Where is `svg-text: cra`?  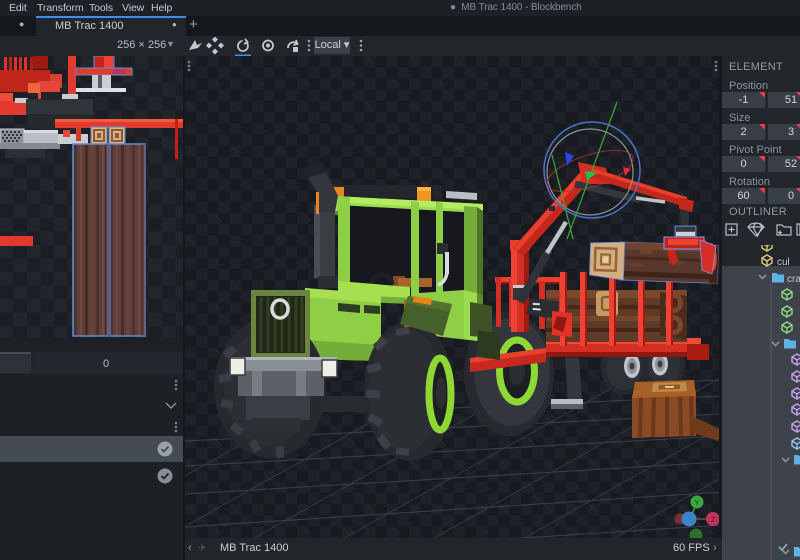
svg-text: cra is located at coordinates (793, 279).